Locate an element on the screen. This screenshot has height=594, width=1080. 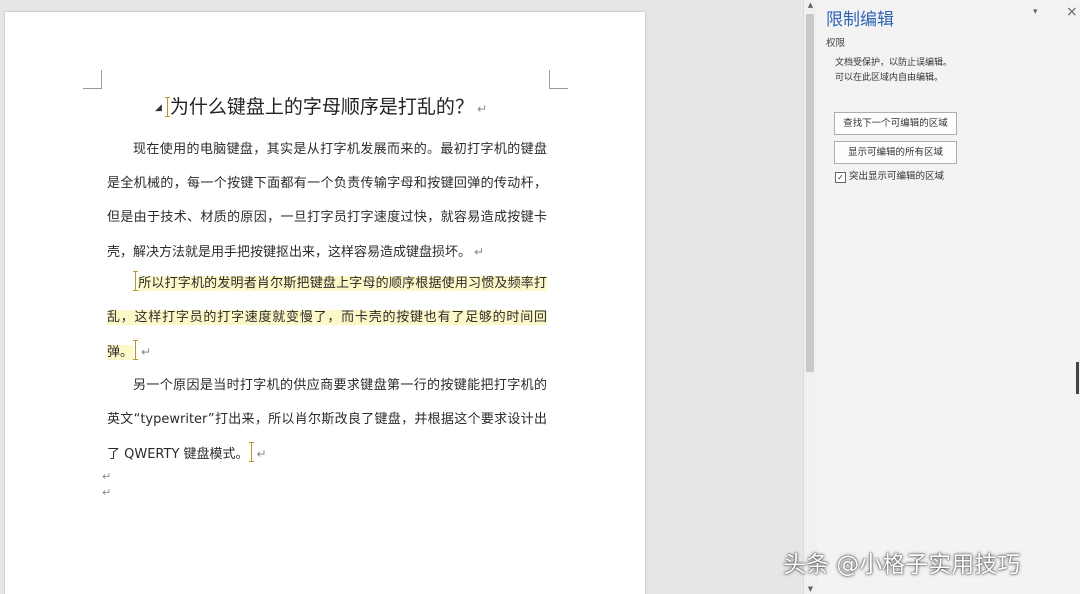
highlight-checkbox: ✓ is located at coordinates (840, 177).